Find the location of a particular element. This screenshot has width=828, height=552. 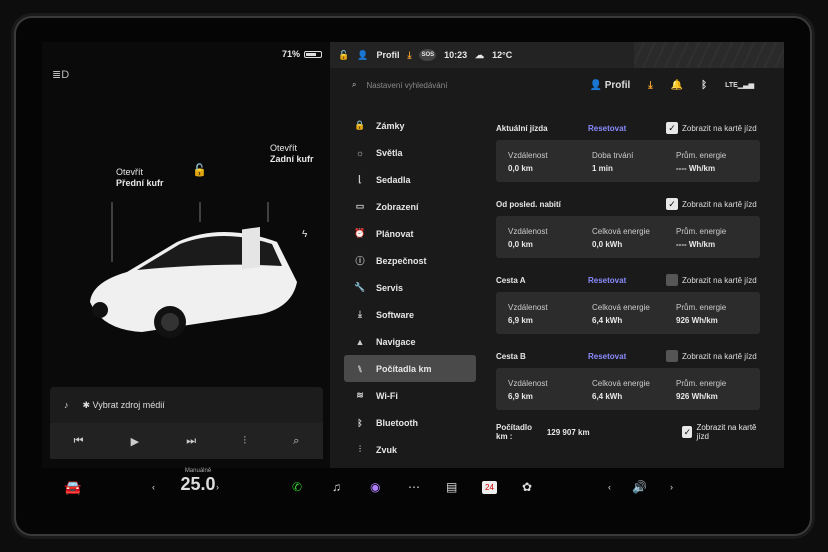

trip-title: Cesta A is located at coordinates (511, 280).